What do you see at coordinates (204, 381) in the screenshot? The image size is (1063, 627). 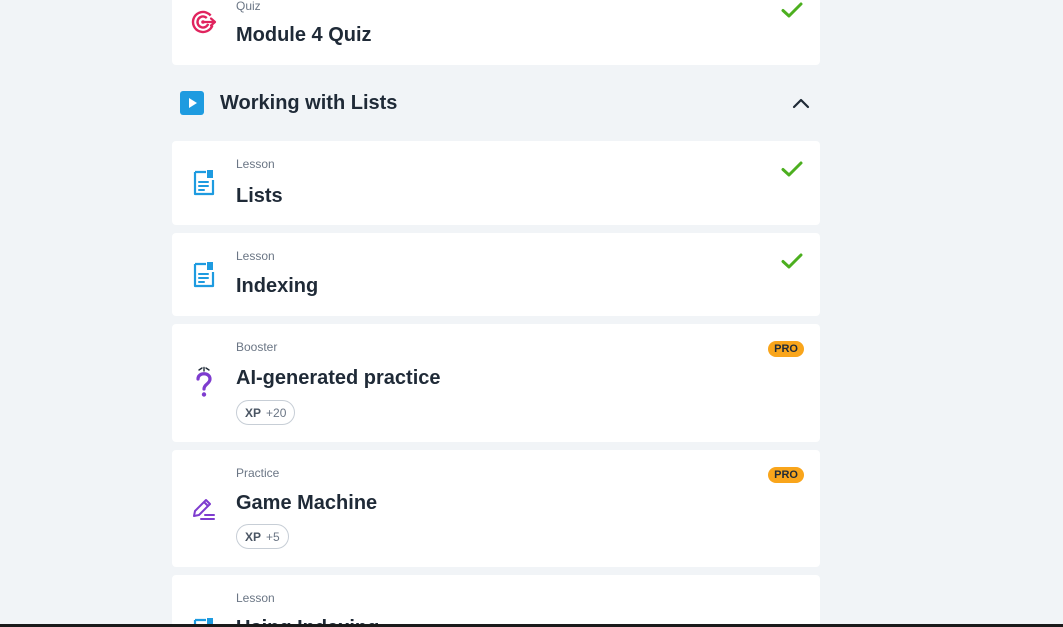 I see `question-sparkle-icon` at bounding box center [204, 381].